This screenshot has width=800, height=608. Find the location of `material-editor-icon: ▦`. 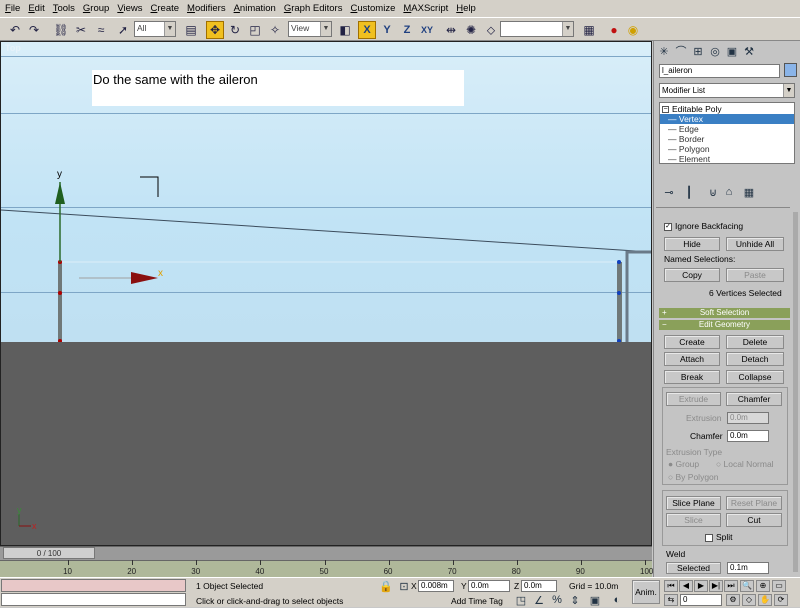

material-editor-icon: ▦ is located at coordinates (589, 30).